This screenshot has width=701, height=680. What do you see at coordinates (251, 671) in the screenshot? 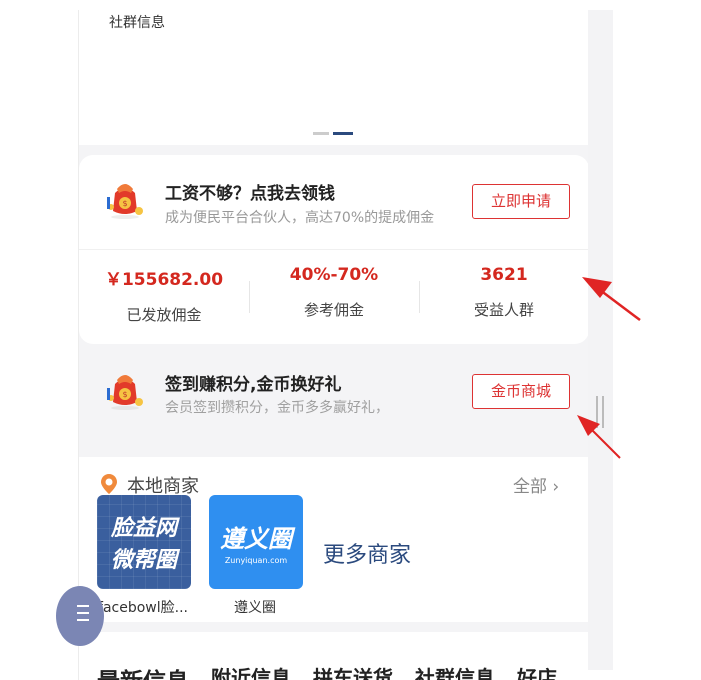
I see `tab-nearby: 附近信息` at bounding box center [251, 671].